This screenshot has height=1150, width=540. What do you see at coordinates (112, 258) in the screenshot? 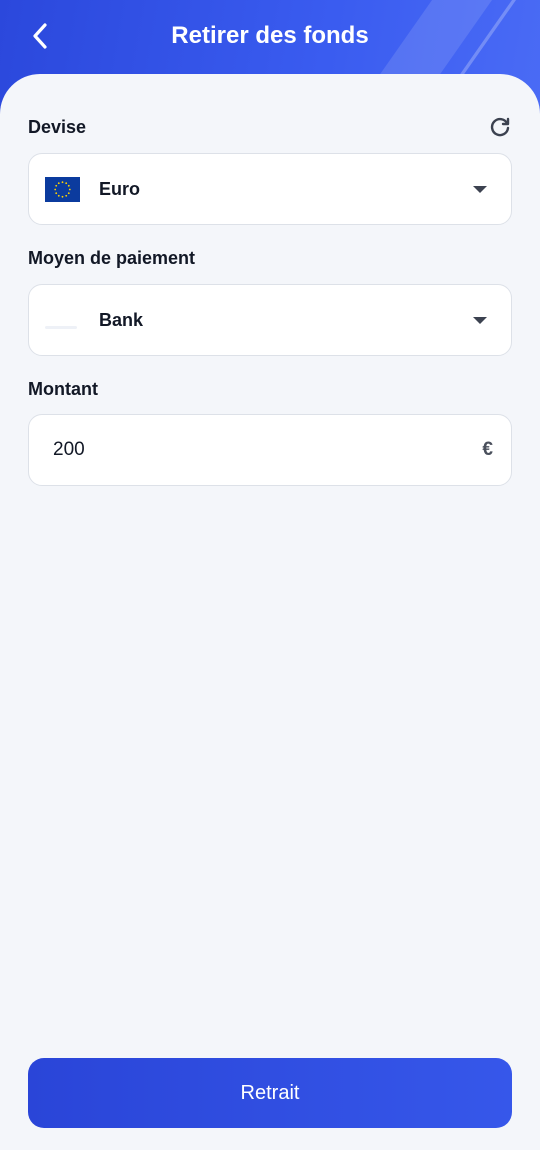
I see `payment-method-label: Moyen de paiement` at bounding box center [112, 258].